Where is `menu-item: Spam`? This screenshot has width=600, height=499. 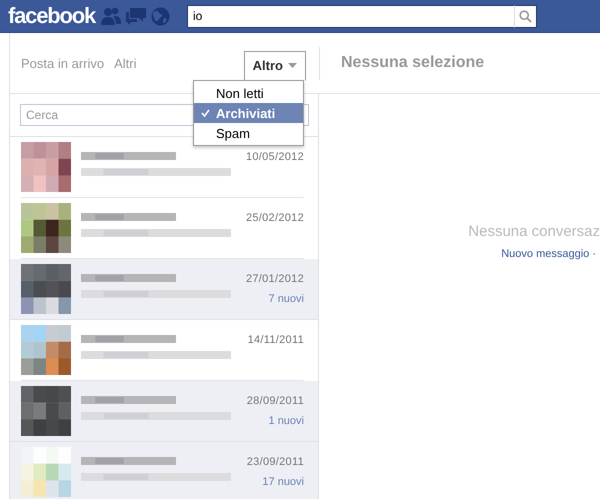 menu-item: Spam is located at coordinates (248, 133).